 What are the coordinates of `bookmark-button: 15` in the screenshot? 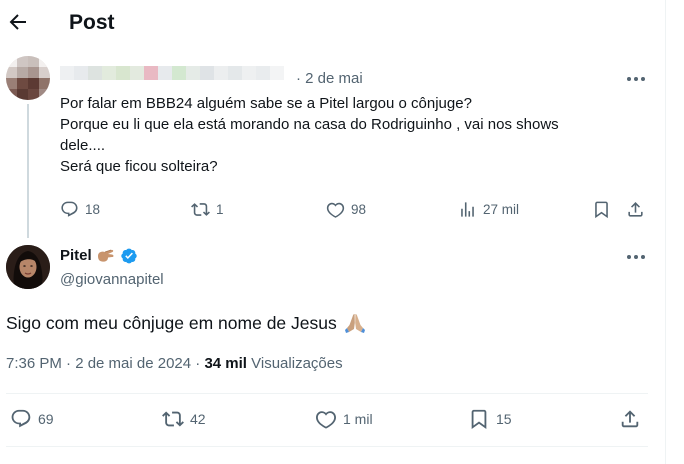 It's located at (490, 419).